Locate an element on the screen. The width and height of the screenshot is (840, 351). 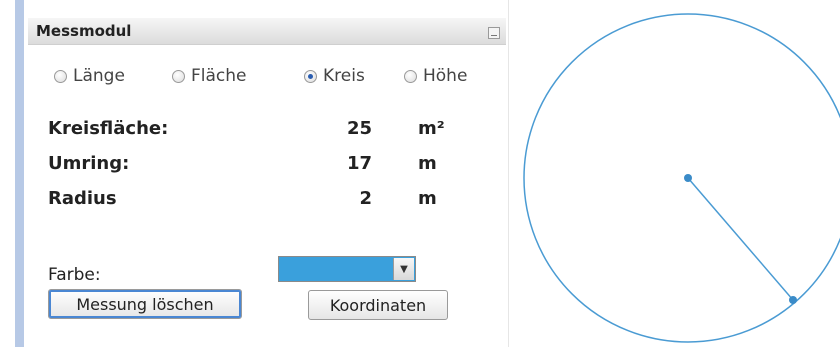
area-value: 25 is located at coordinates (359, 128).